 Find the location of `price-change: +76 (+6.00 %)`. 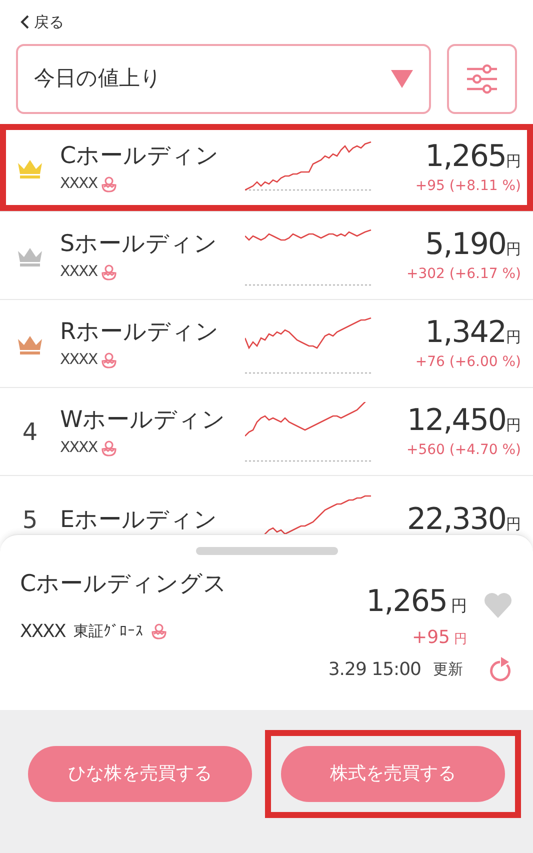

price-change: +76 (+6.00 %) is located at coordinates (468, 362).